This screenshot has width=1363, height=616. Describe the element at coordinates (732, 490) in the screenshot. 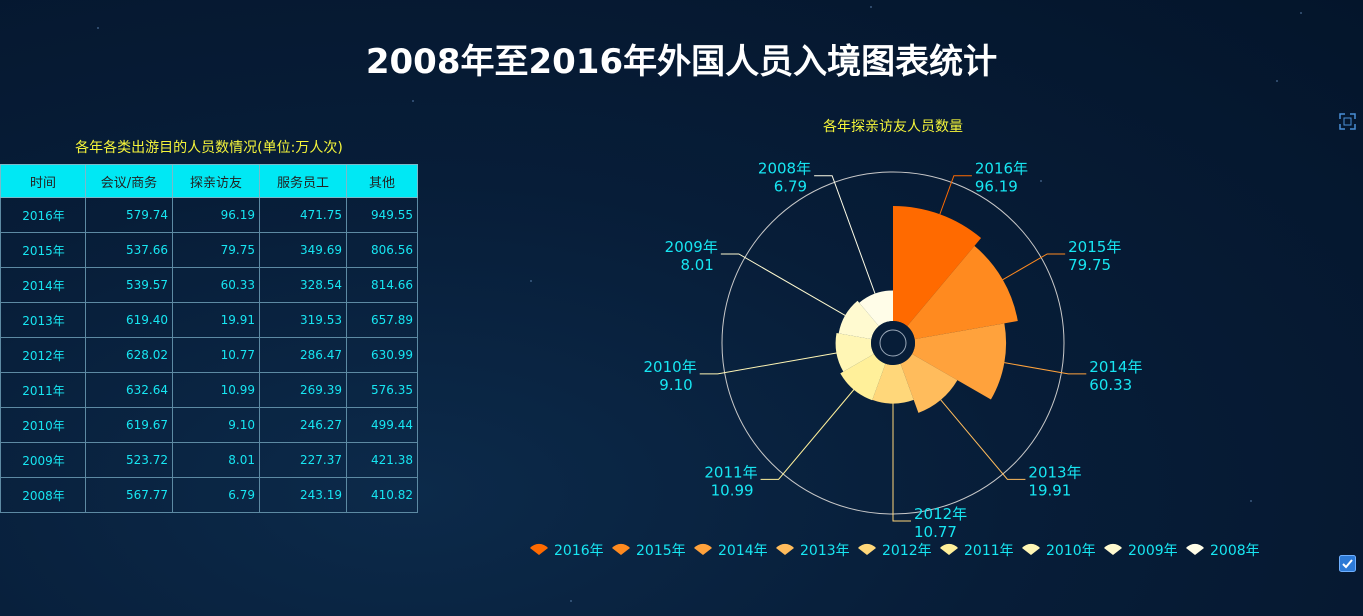

I see `slice-label-value: 10.99` at that location.